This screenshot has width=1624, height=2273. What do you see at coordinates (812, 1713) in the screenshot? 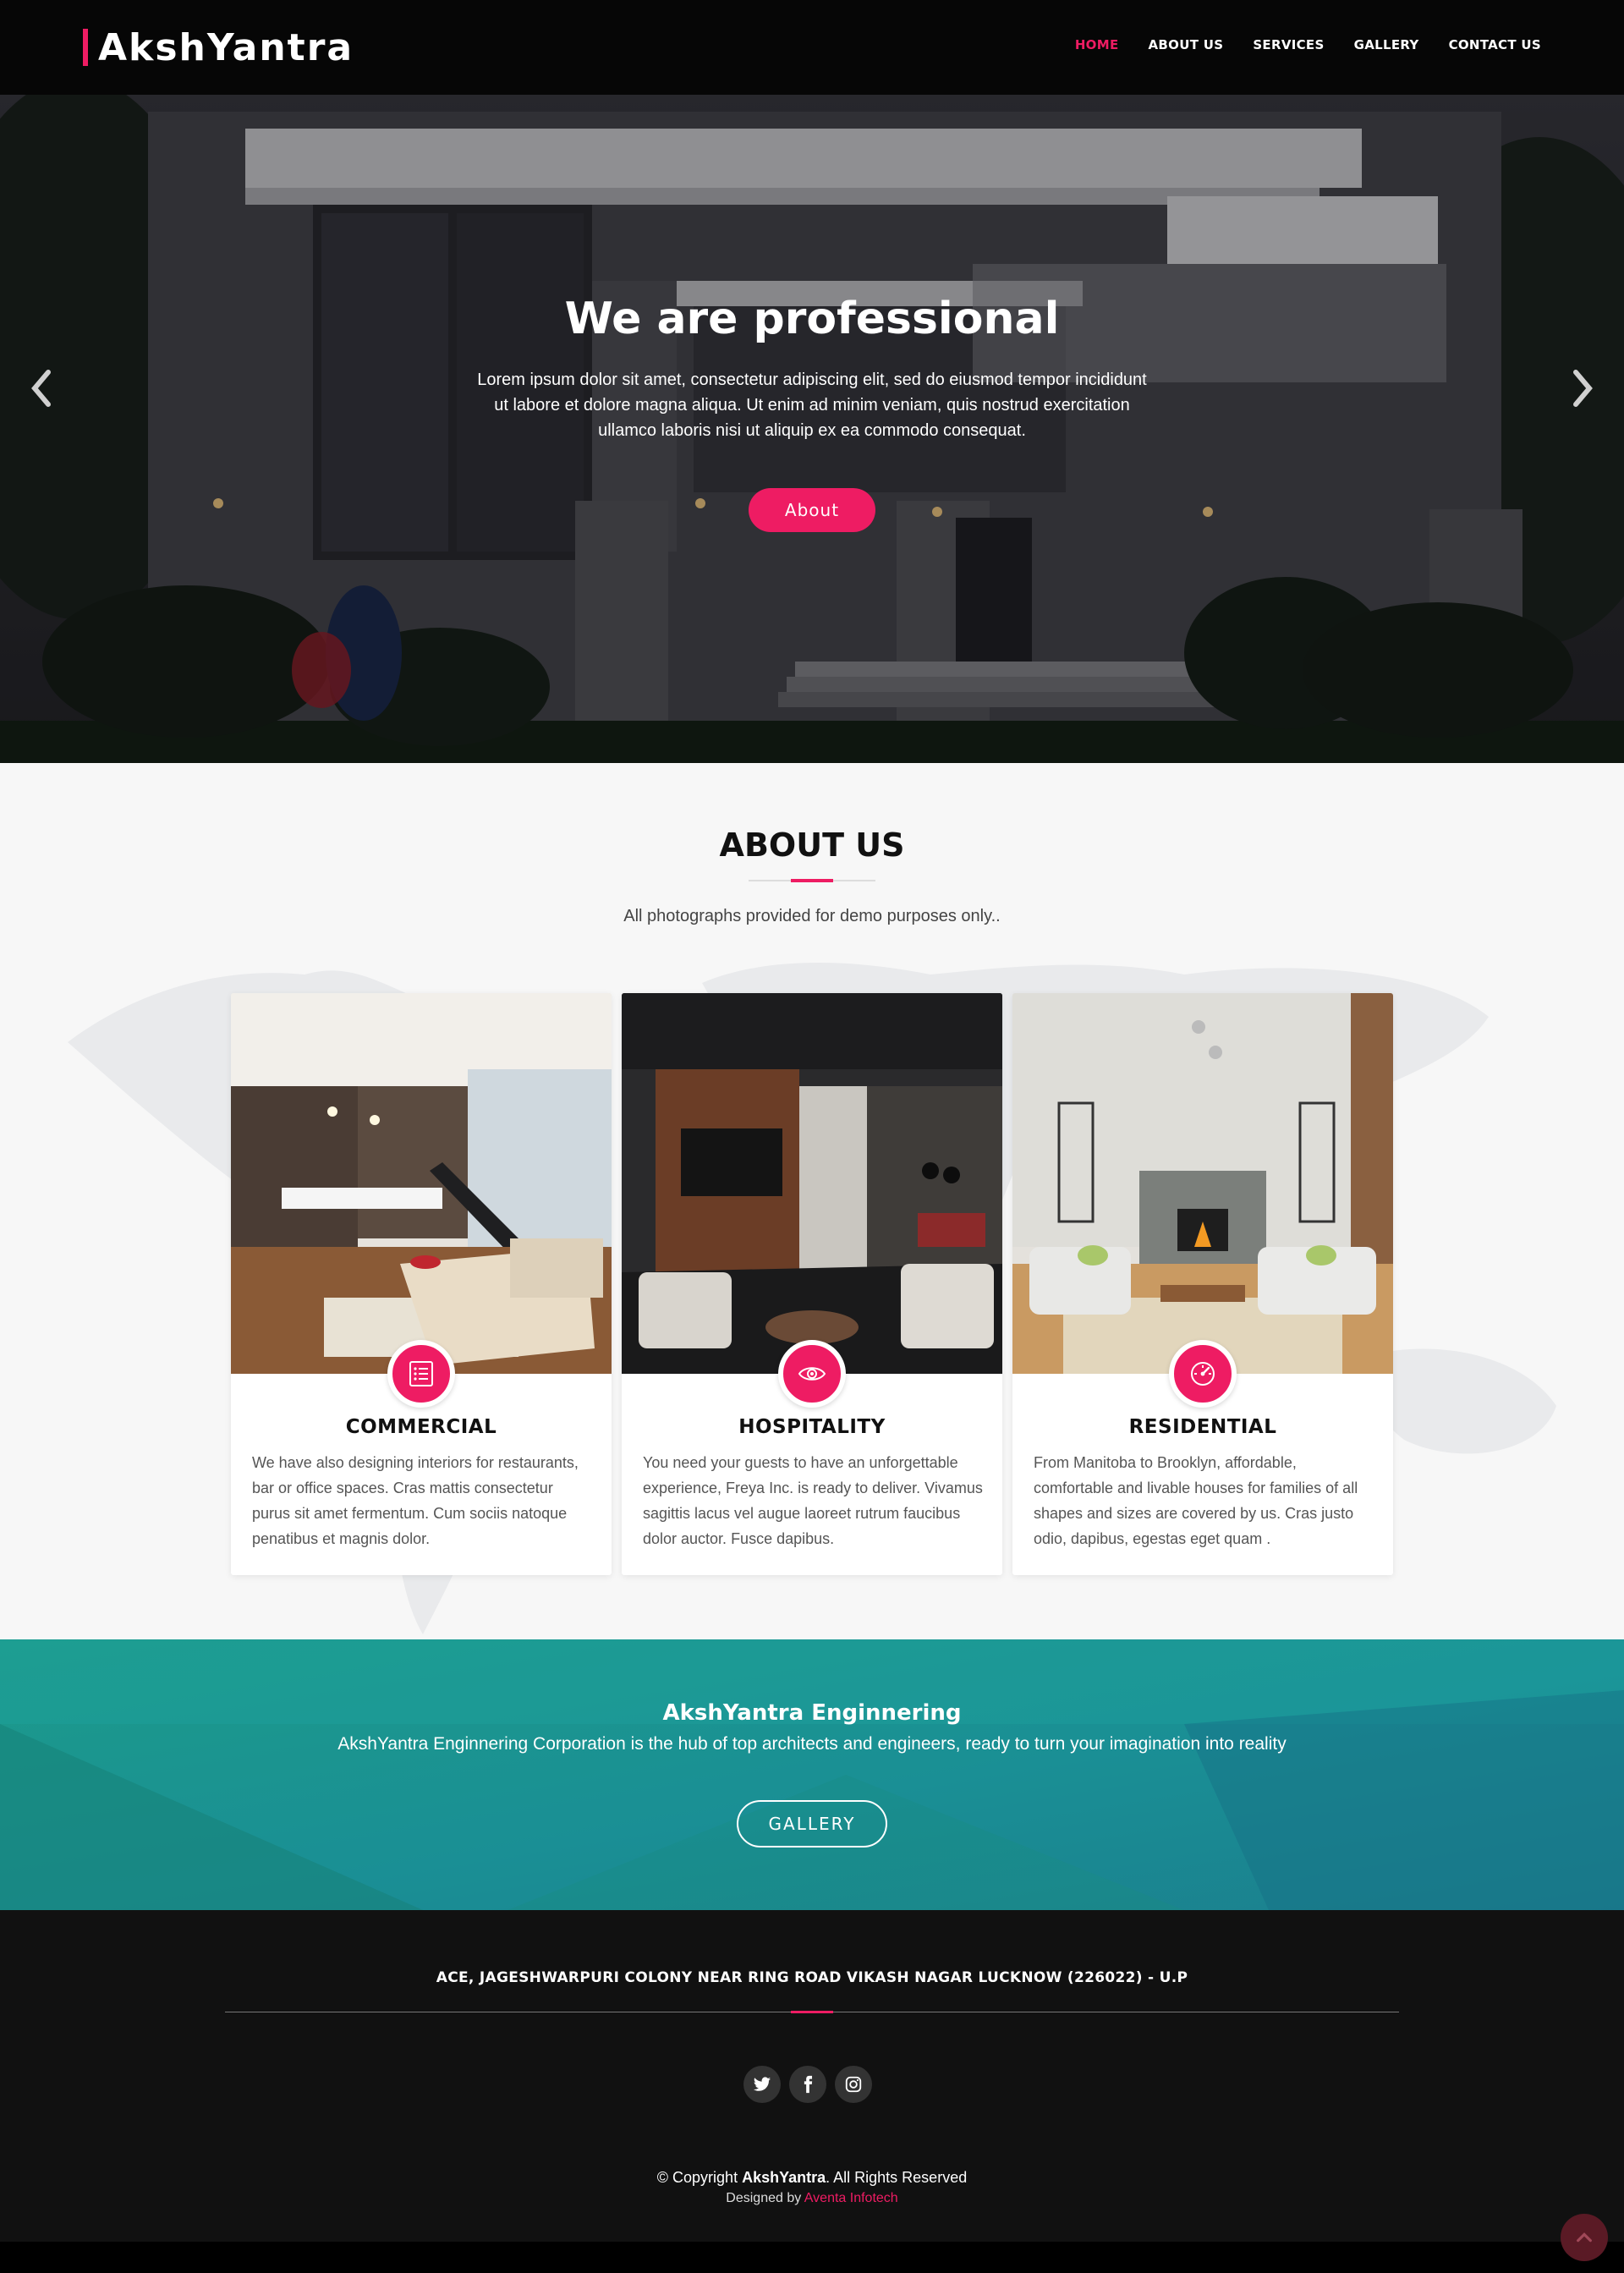
I see `cta-title: AkshYantra Enginnering` at bounding box center [812, 1713].